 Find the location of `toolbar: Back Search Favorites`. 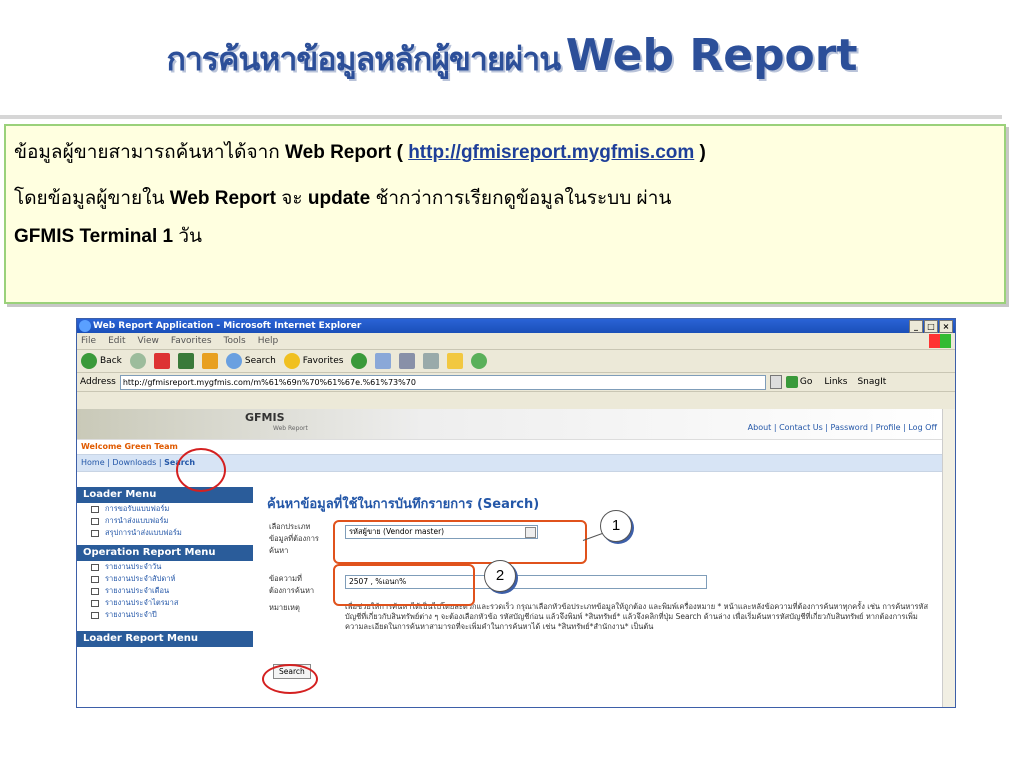

toolbar: Back Search Favorites is located at coordinates (516, 361).